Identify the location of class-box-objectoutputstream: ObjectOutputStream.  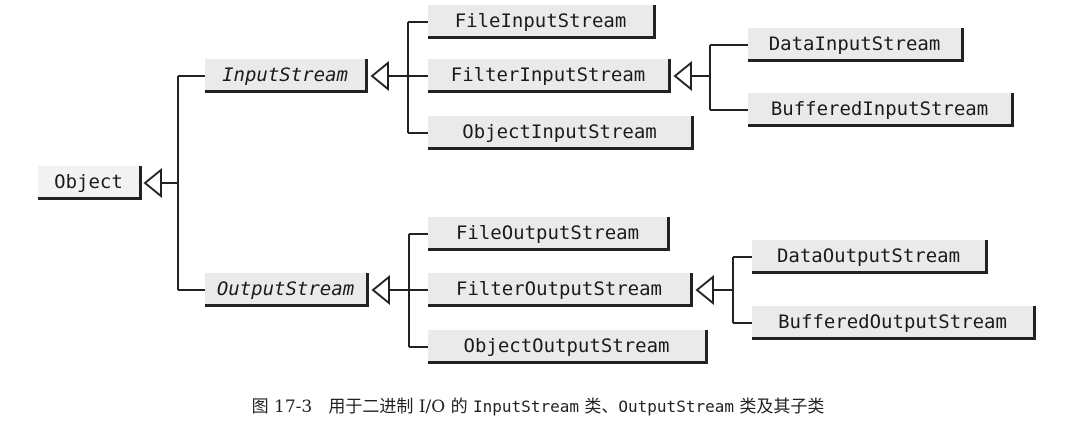
(568, 347).